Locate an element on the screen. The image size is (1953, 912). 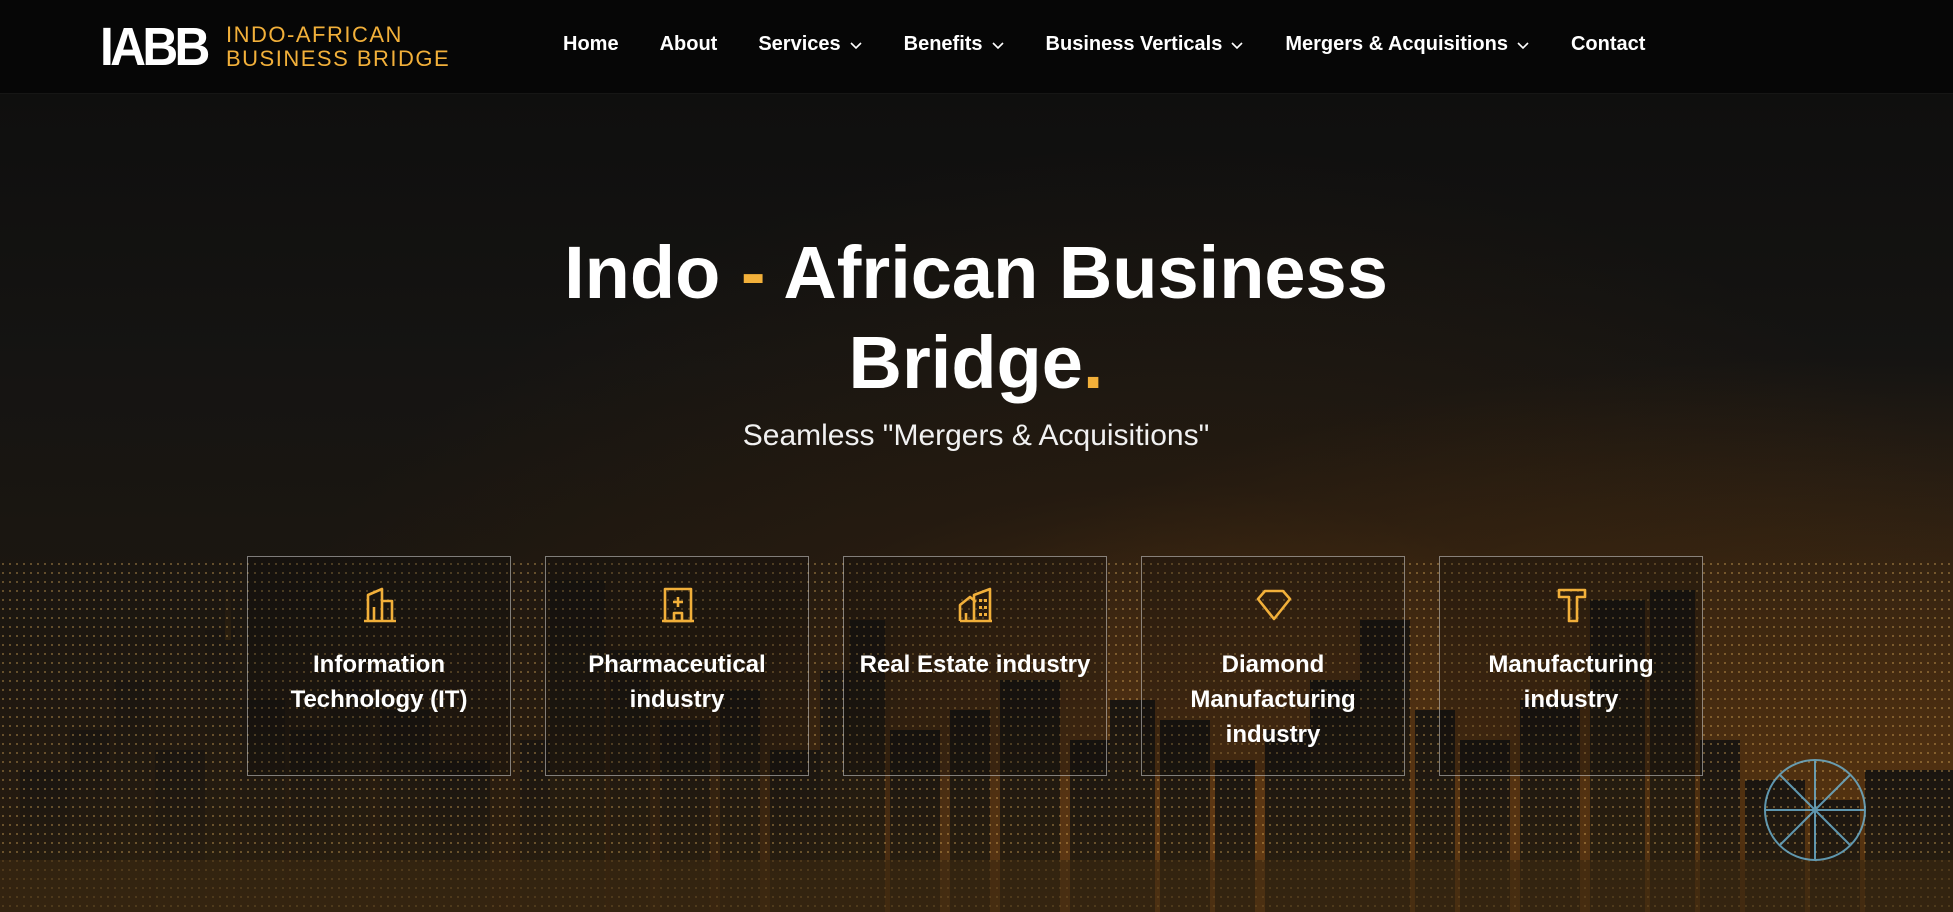
card-label: Diamond Manufacturing industry is located at coordinates (1273, 699).